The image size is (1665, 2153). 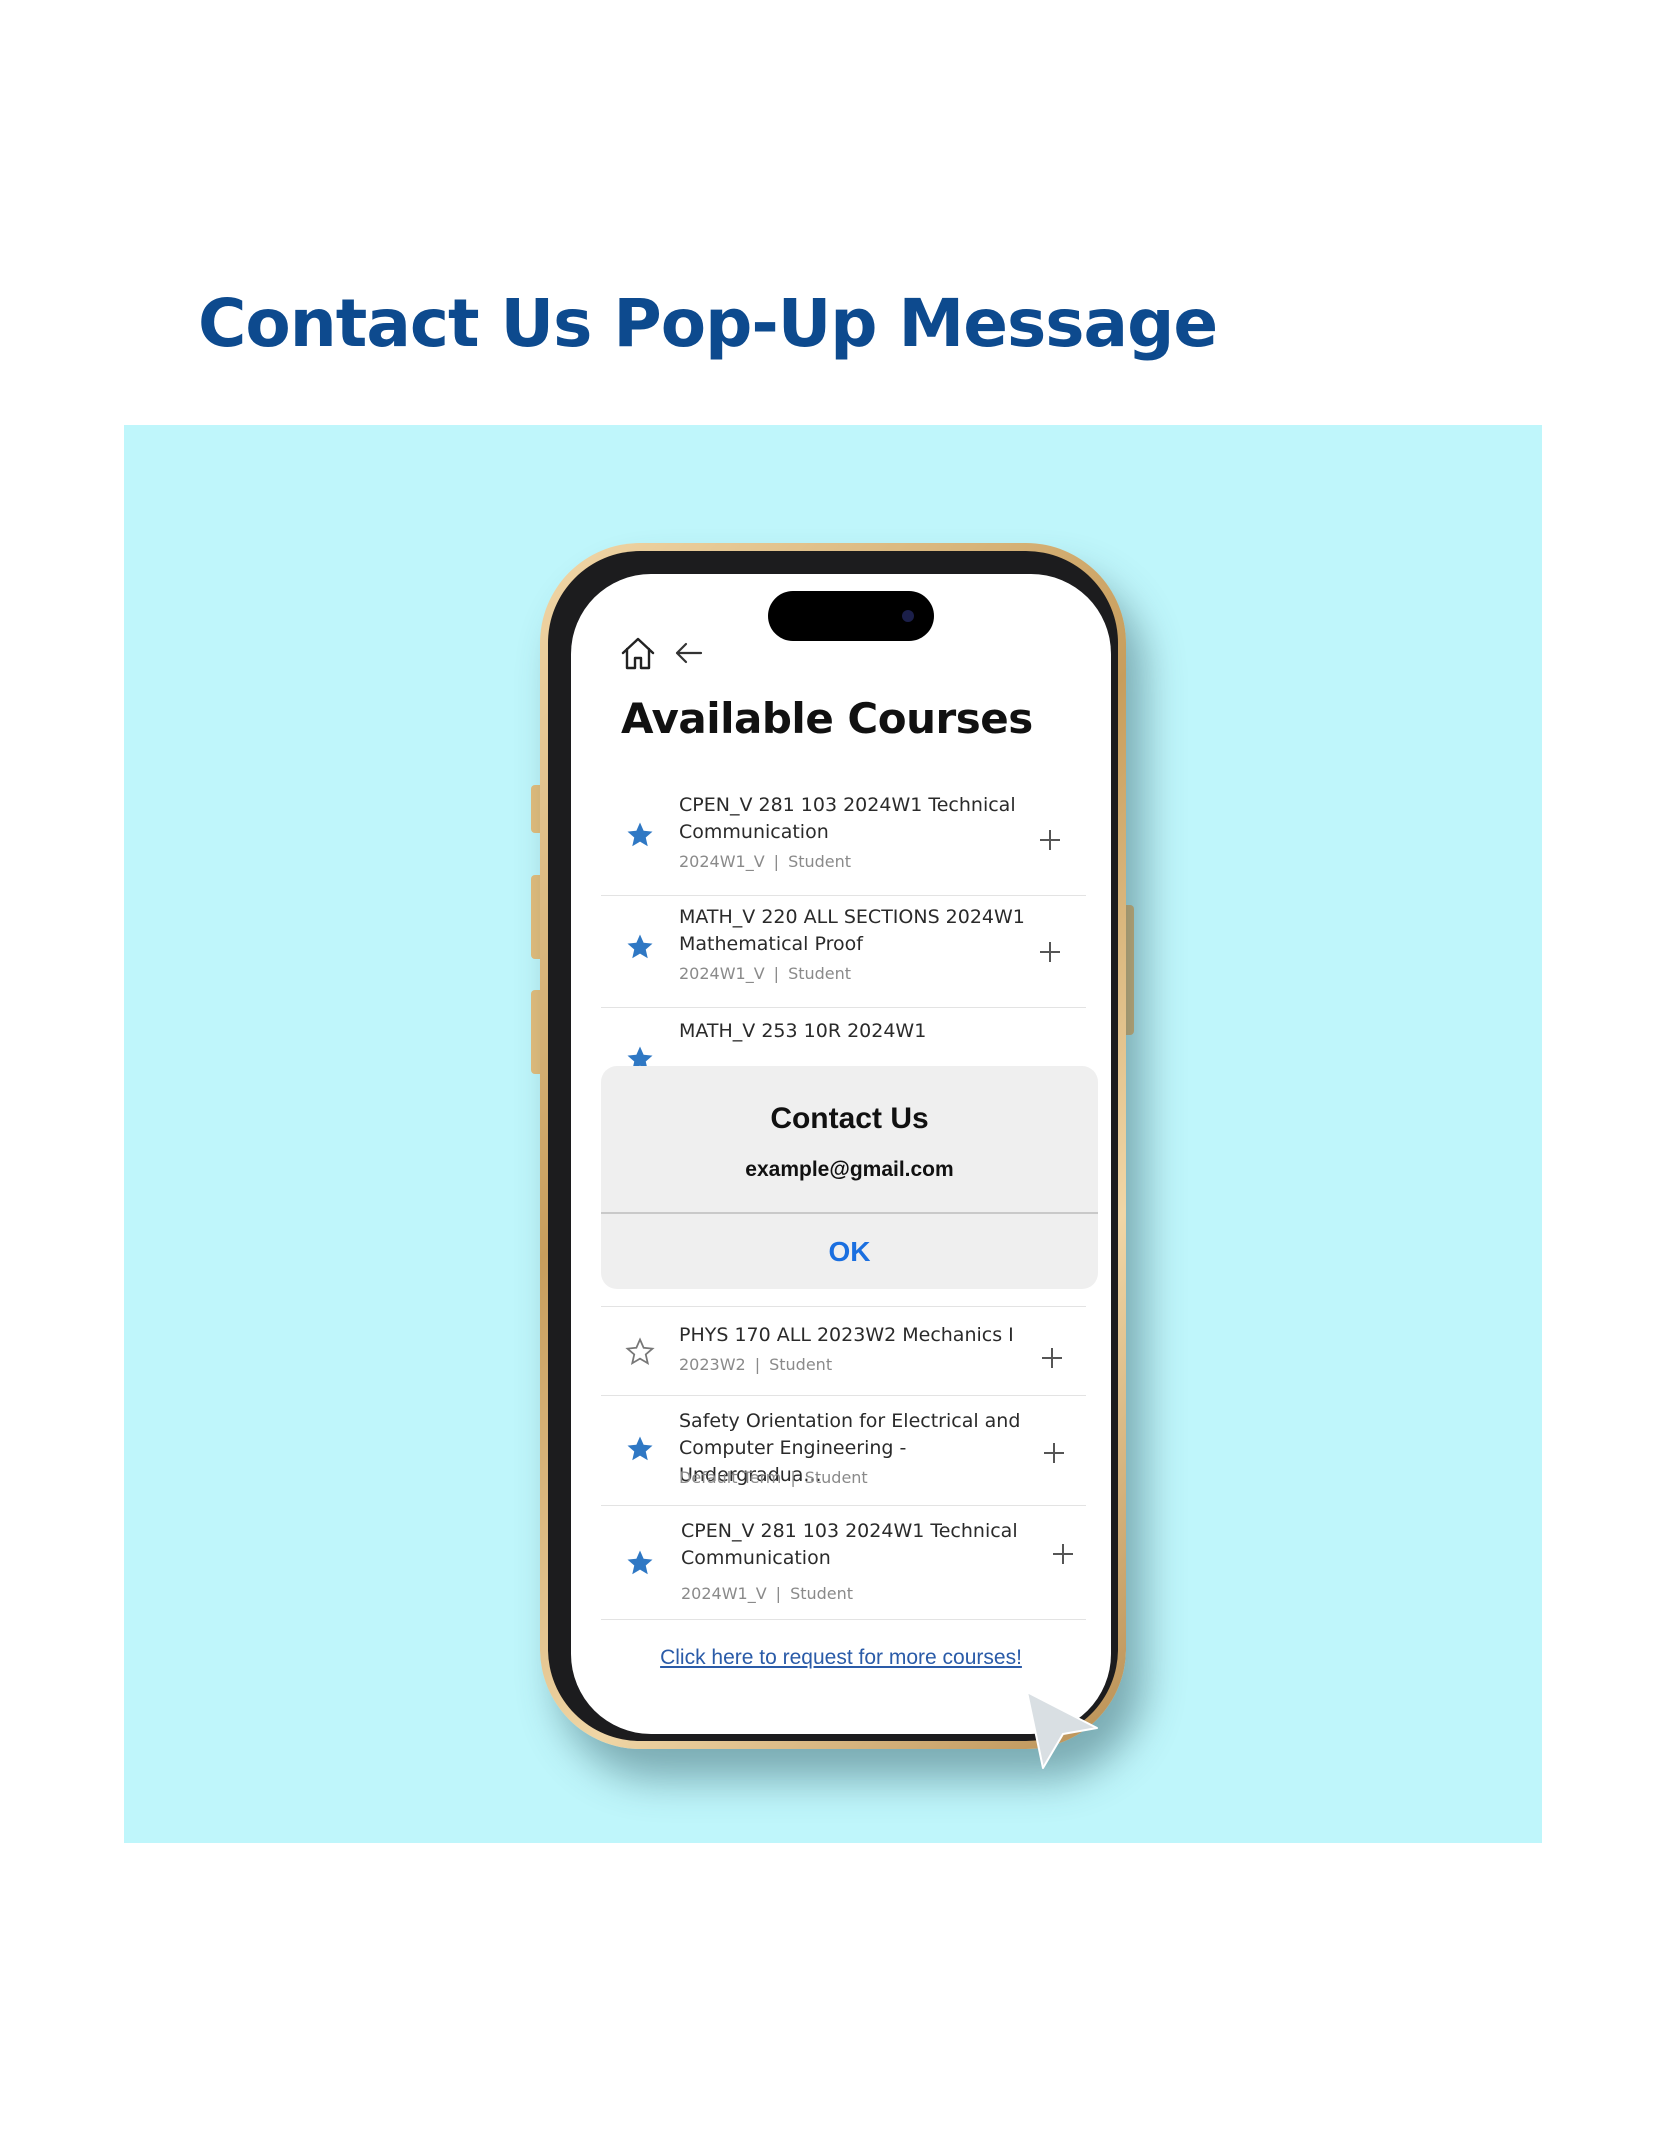 I want to click on camera-icon, so click(x=908, y=616).